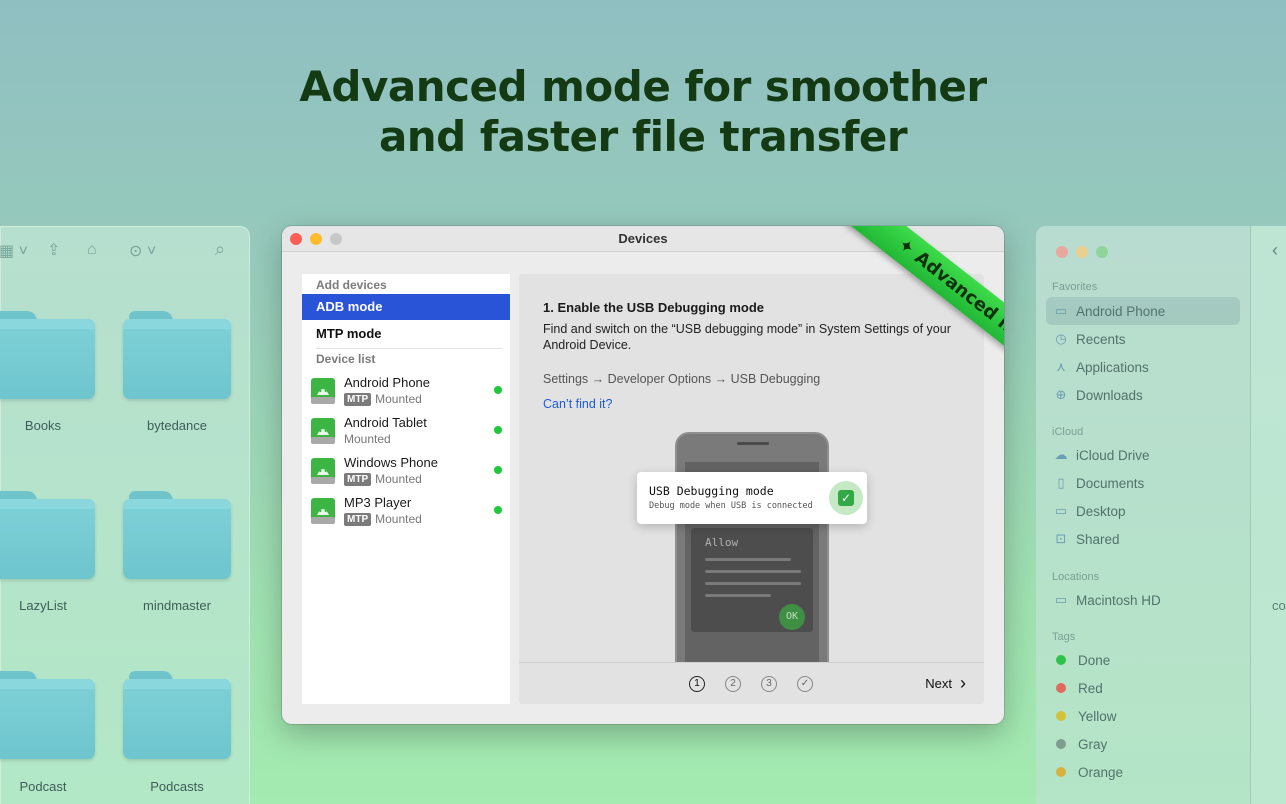 This screenshot has height=804, width=1286. I want to click on desktop-icon: ▭, so click(1061, 510).